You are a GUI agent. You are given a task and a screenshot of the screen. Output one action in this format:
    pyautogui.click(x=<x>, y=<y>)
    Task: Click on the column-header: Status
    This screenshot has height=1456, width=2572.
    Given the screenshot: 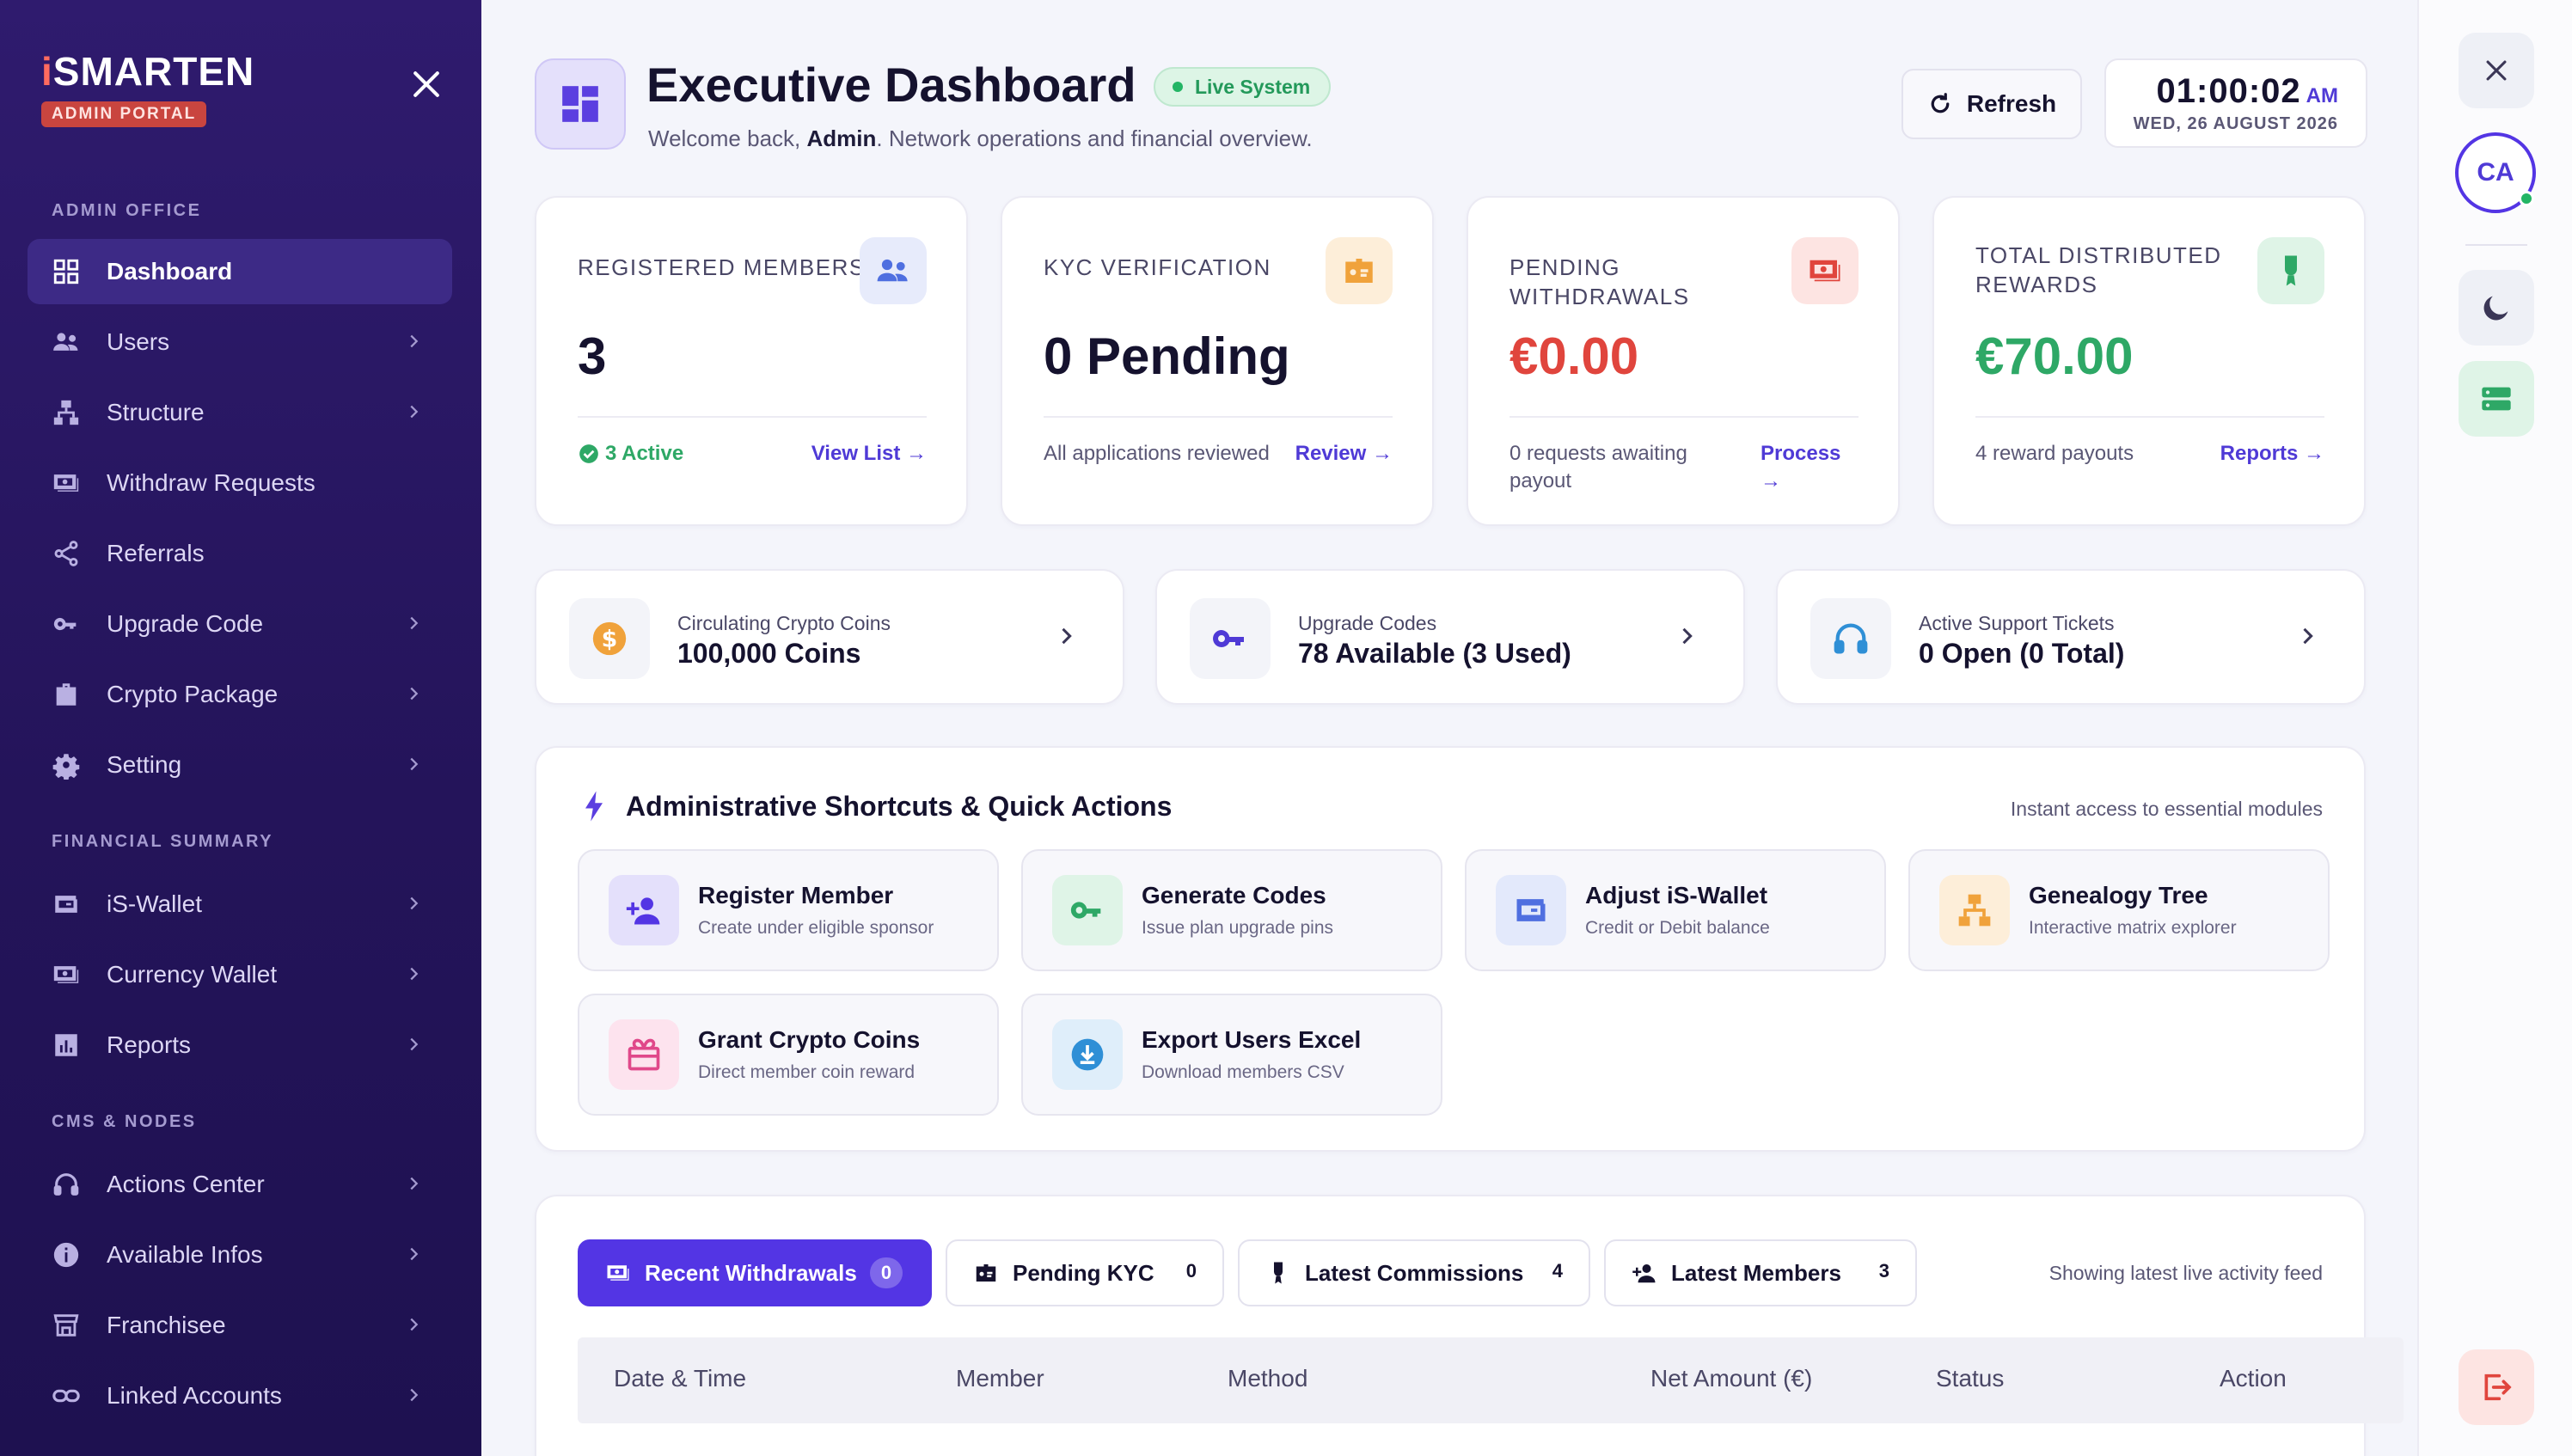 What is the action you would take?
    pyautogui.click(x=1970, y=1379)
    